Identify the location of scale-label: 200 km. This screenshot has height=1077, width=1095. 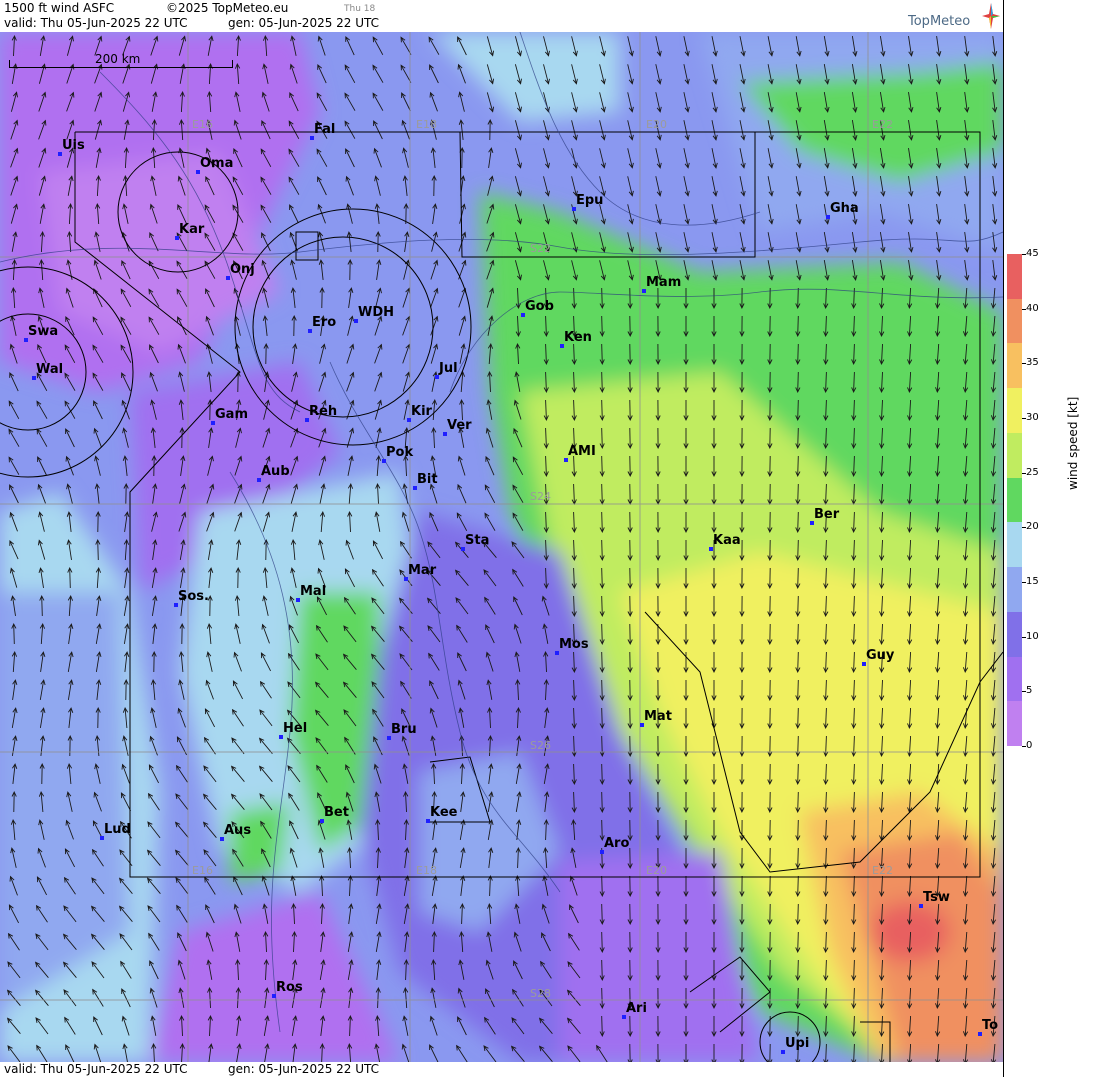
(118, 59).